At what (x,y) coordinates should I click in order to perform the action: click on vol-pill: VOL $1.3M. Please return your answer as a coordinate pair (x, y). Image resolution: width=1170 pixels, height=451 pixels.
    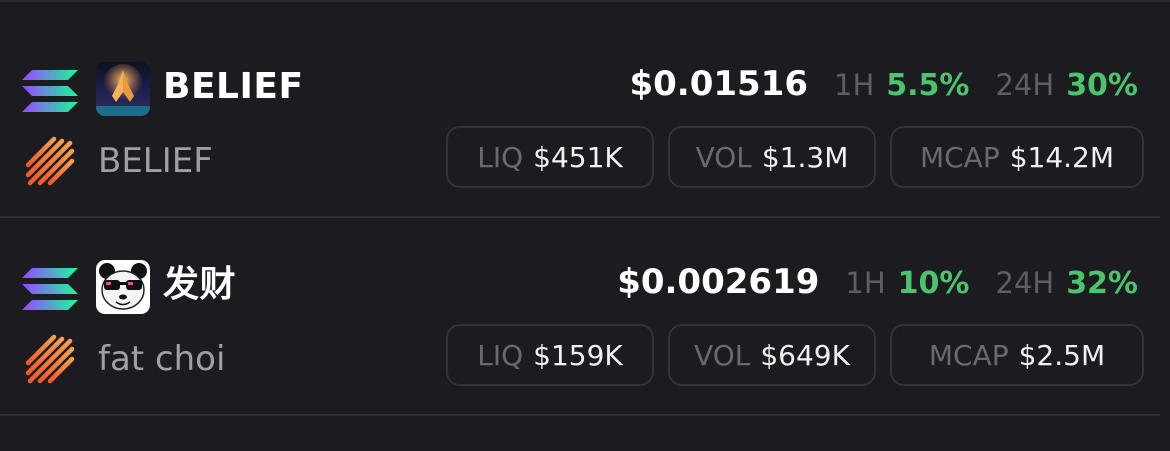
    Looking at the image, I should click on (772, 157).